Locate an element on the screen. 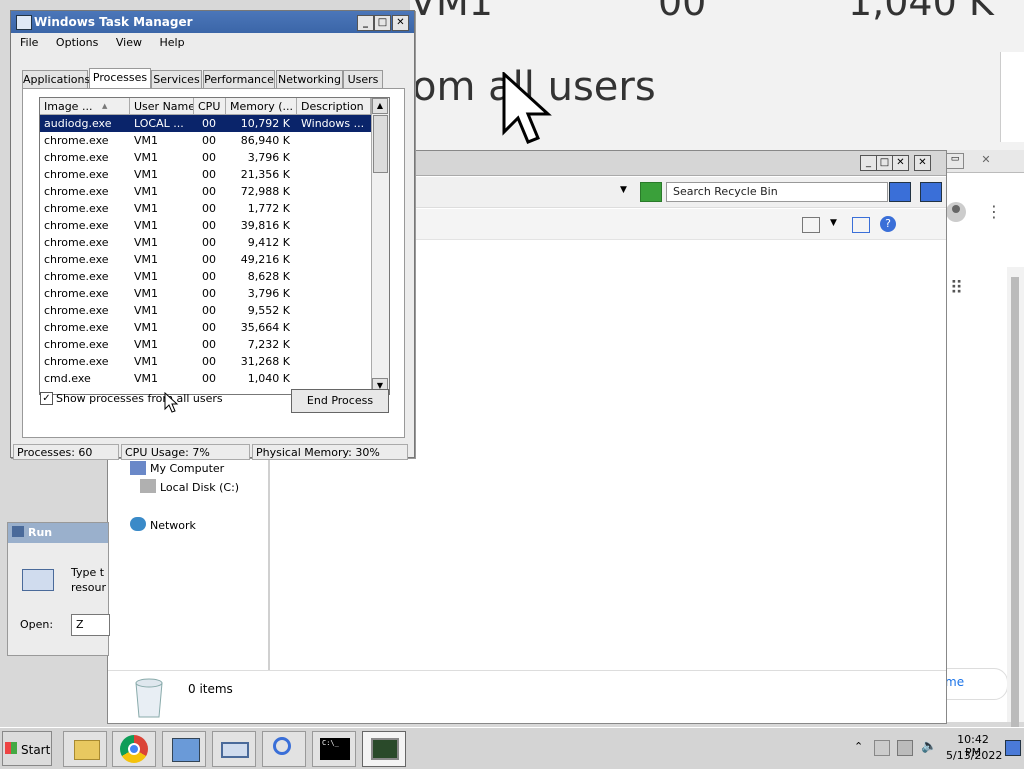  process-row: cmd.exe VM1 00 1,040 K is located at coordinates (205, 378).